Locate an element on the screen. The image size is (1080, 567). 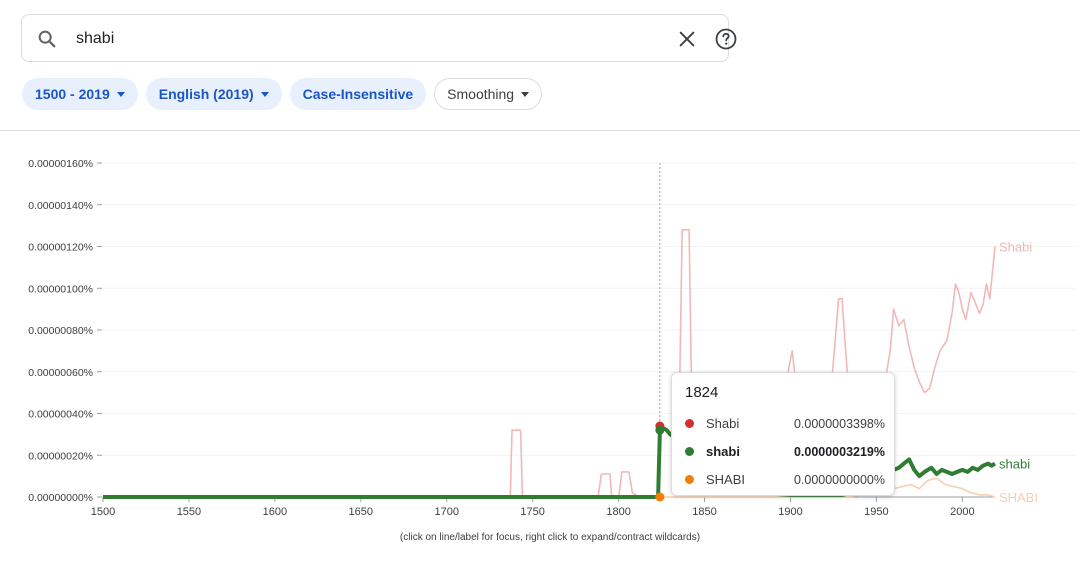
year-range-label: 1500 - 2019 is located at coordinates (72, 94).